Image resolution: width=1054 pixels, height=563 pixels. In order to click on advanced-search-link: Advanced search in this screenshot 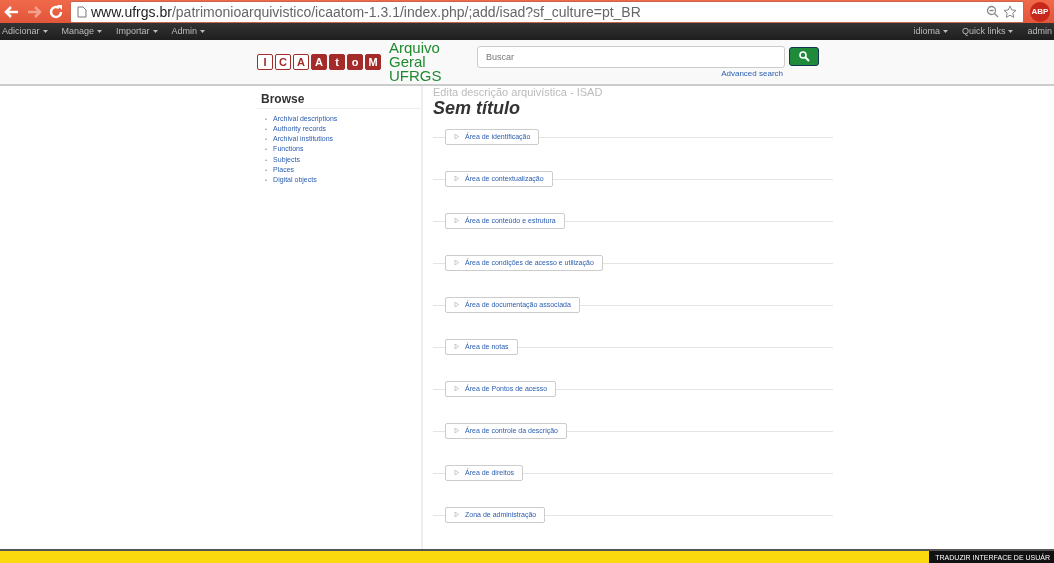, I will do `click(752, 73)`.